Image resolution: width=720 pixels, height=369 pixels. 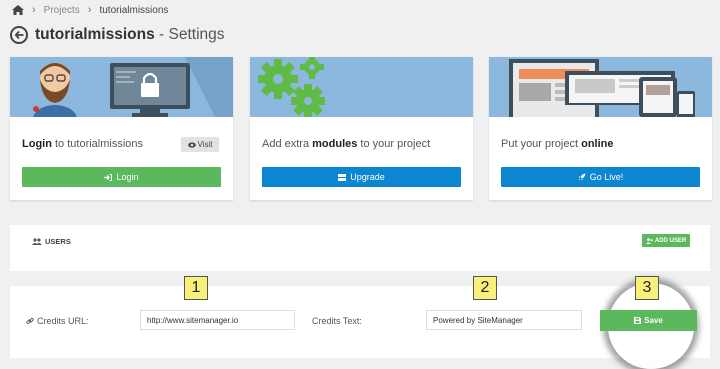 What do you see at coordinates (58, 241) in the screenshot?
I see `users-label: USERS` at bounding box center [58, 241].